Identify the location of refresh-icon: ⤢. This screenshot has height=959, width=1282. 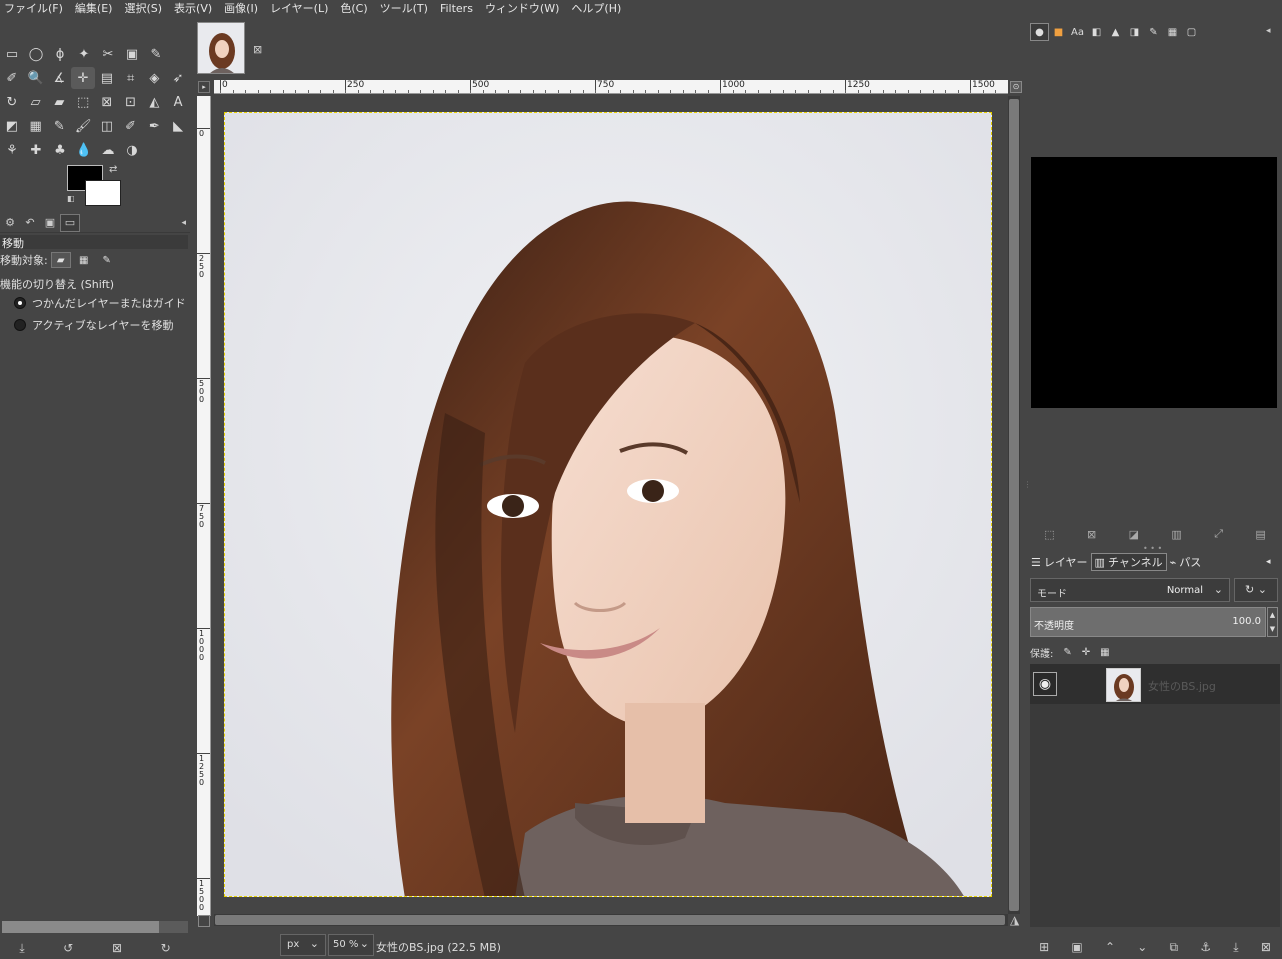
(1218, 534).